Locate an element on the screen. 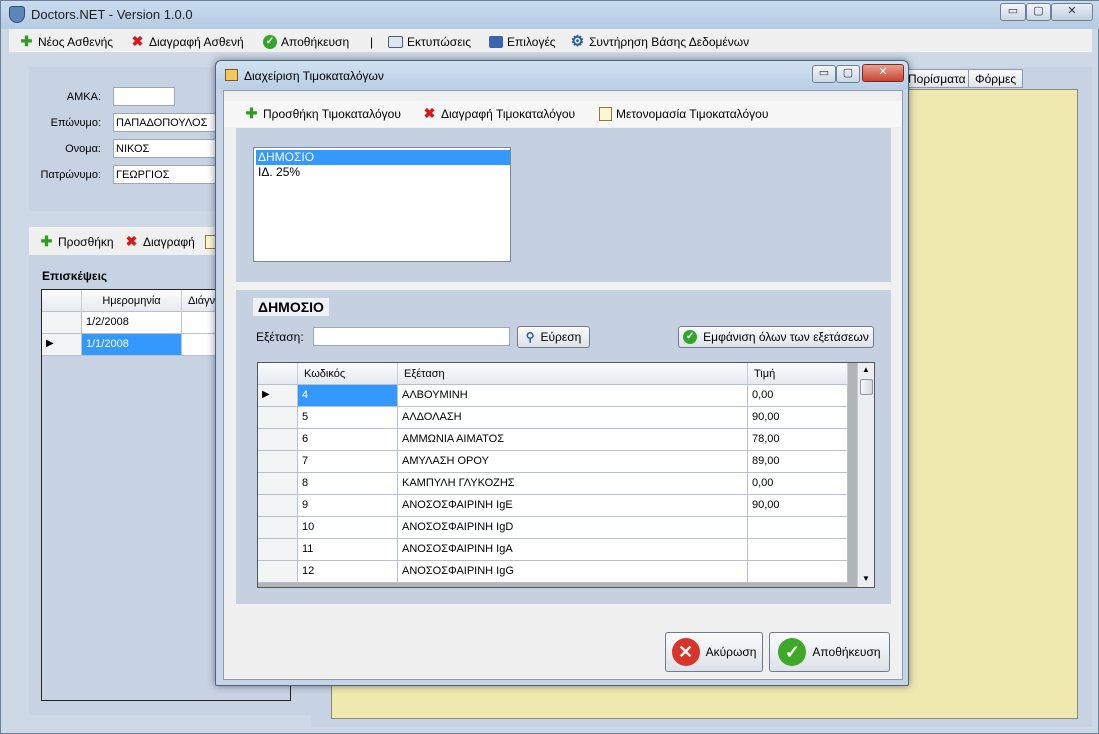 This screenshot has height=734, width=1099. dialog-minimize-button: ▭ is located at coordinates (824, 74).